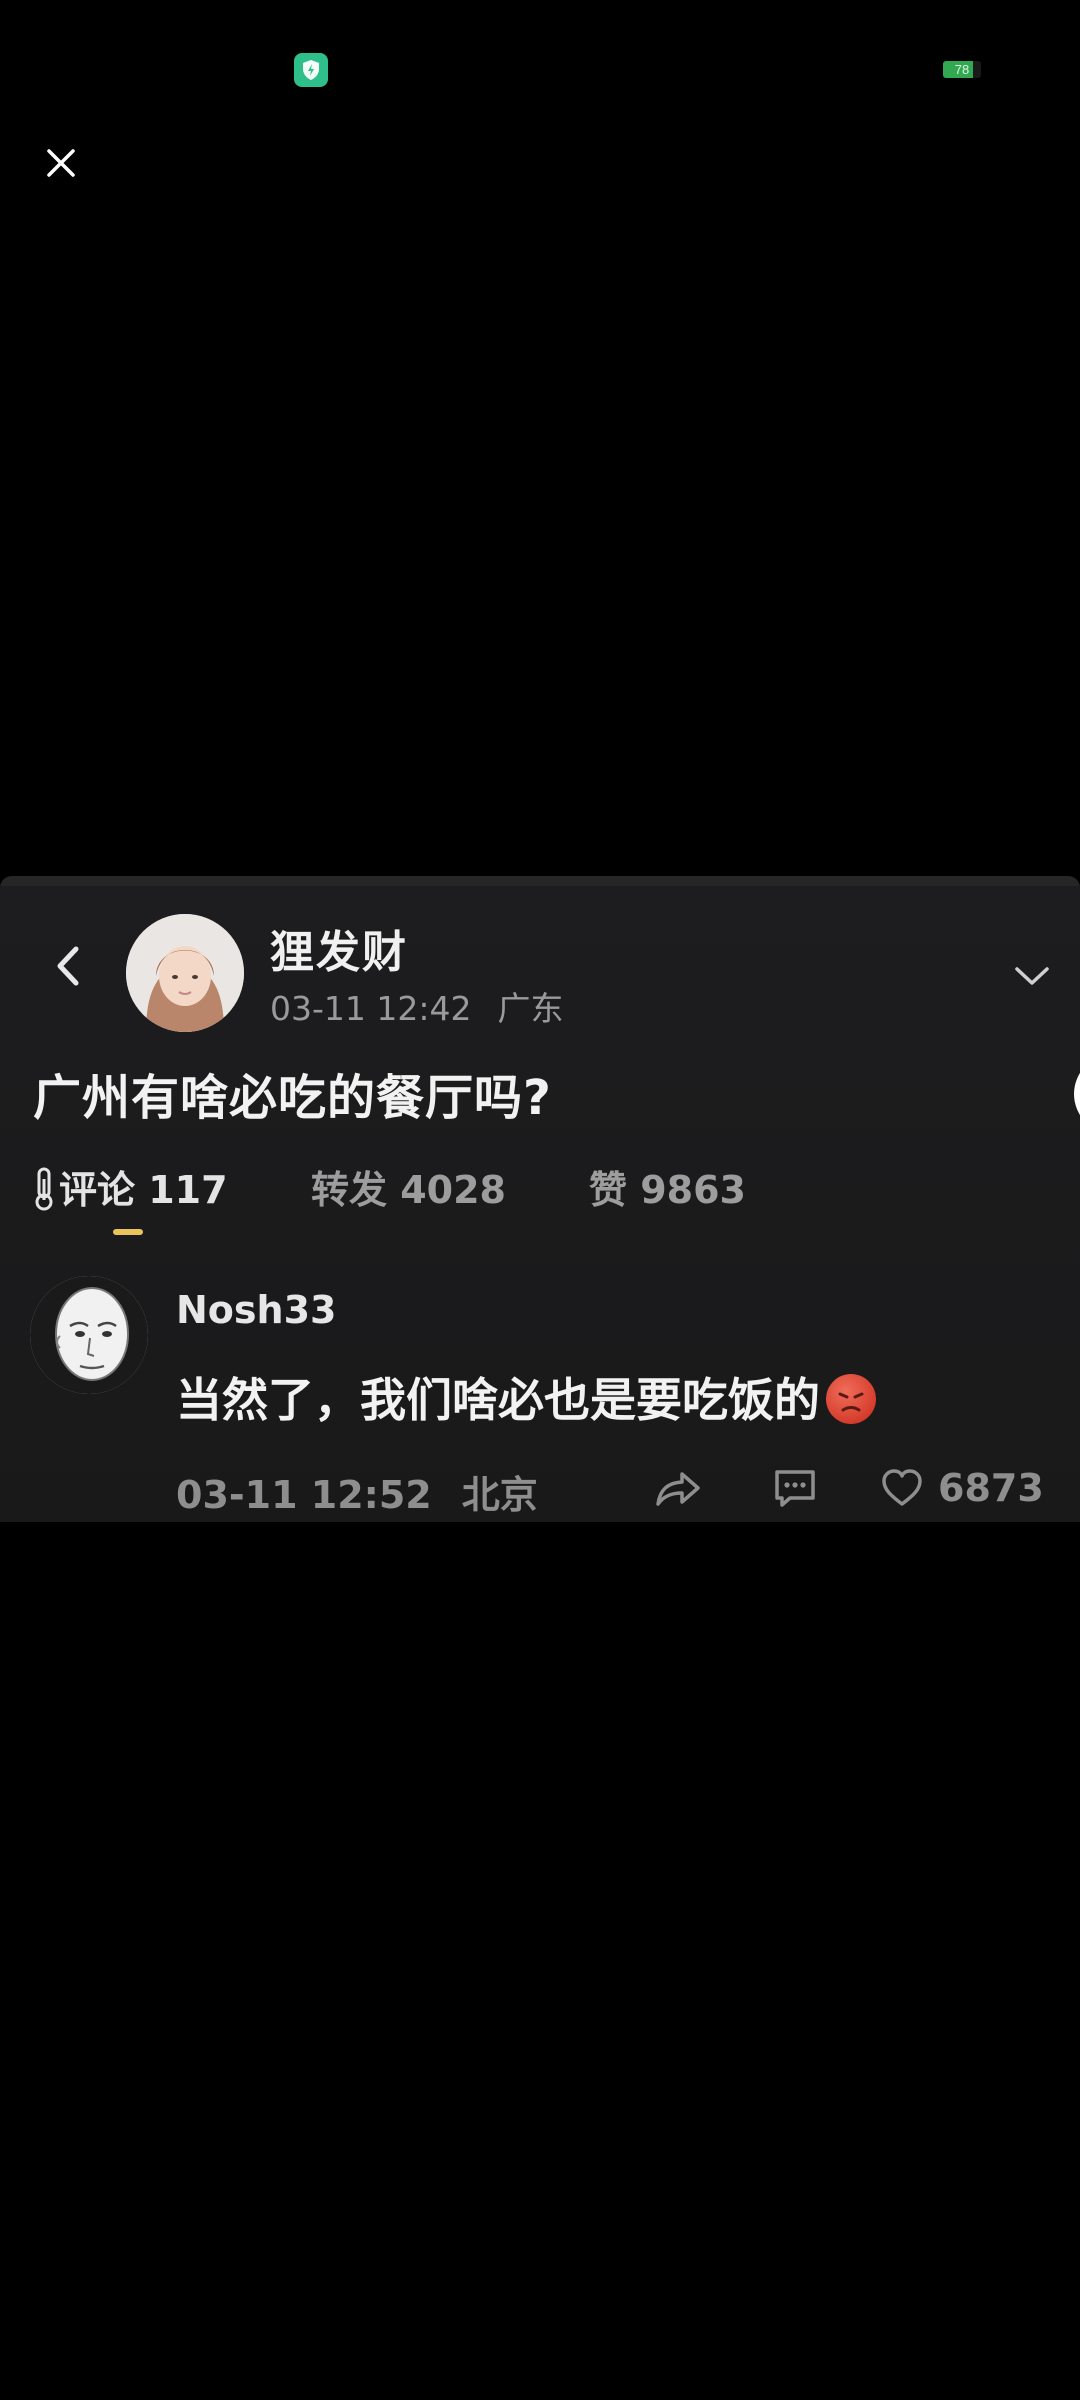 This screenshot has height=2400, width=1080. I want to click on active-tab-indicator, so click(128, 1232).